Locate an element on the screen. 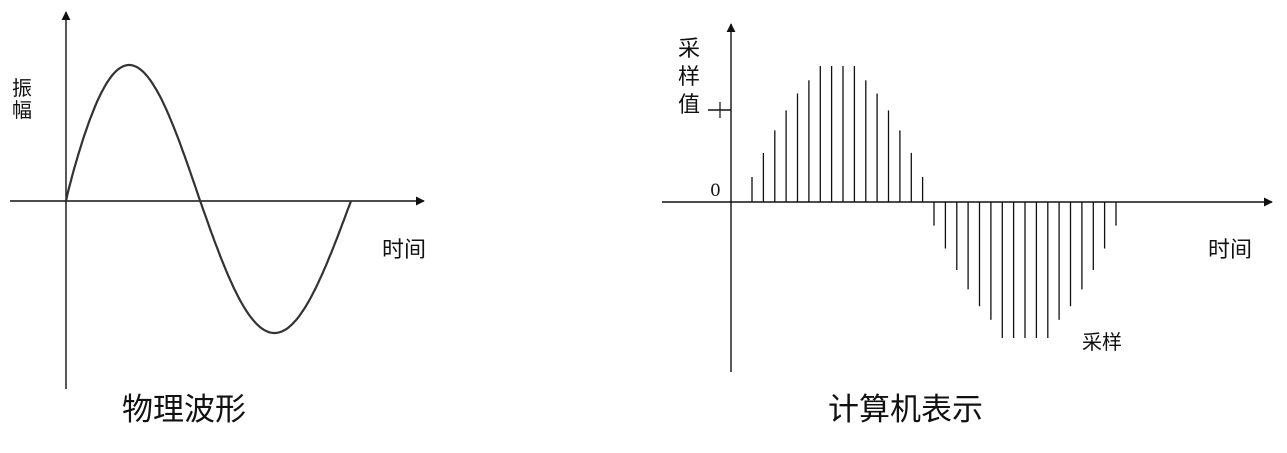  left-y-axis-label-1: 振 is located at coordinates (22, 88).